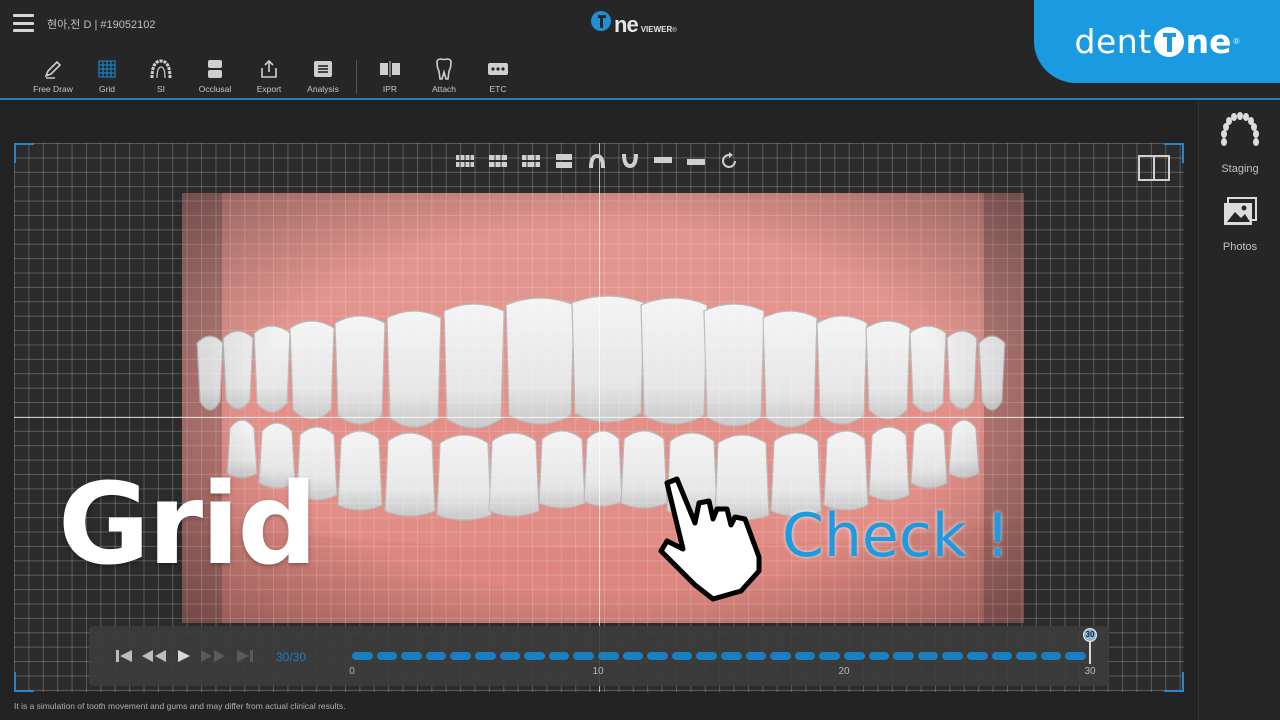 The height and width of the screenshot is (720, 1280). I want to click on playback-bar: 30/30 0 10 20 30 30, so click(599, 656).